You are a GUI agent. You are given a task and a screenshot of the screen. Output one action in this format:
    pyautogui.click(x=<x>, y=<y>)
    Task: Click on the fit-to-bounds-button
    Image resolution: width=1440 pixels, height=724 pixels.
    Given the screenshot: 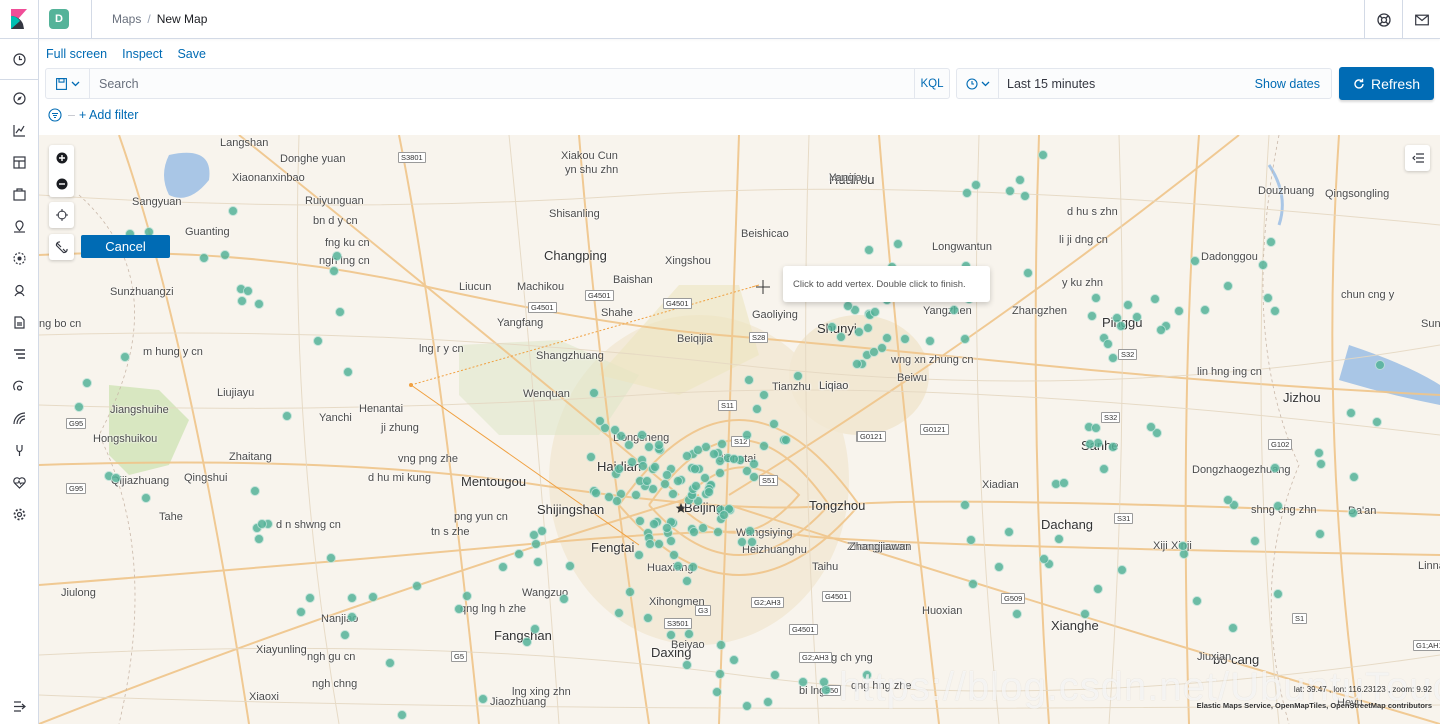 What is the action you would take?
    pyautogui.click(x=61, y=215)
    